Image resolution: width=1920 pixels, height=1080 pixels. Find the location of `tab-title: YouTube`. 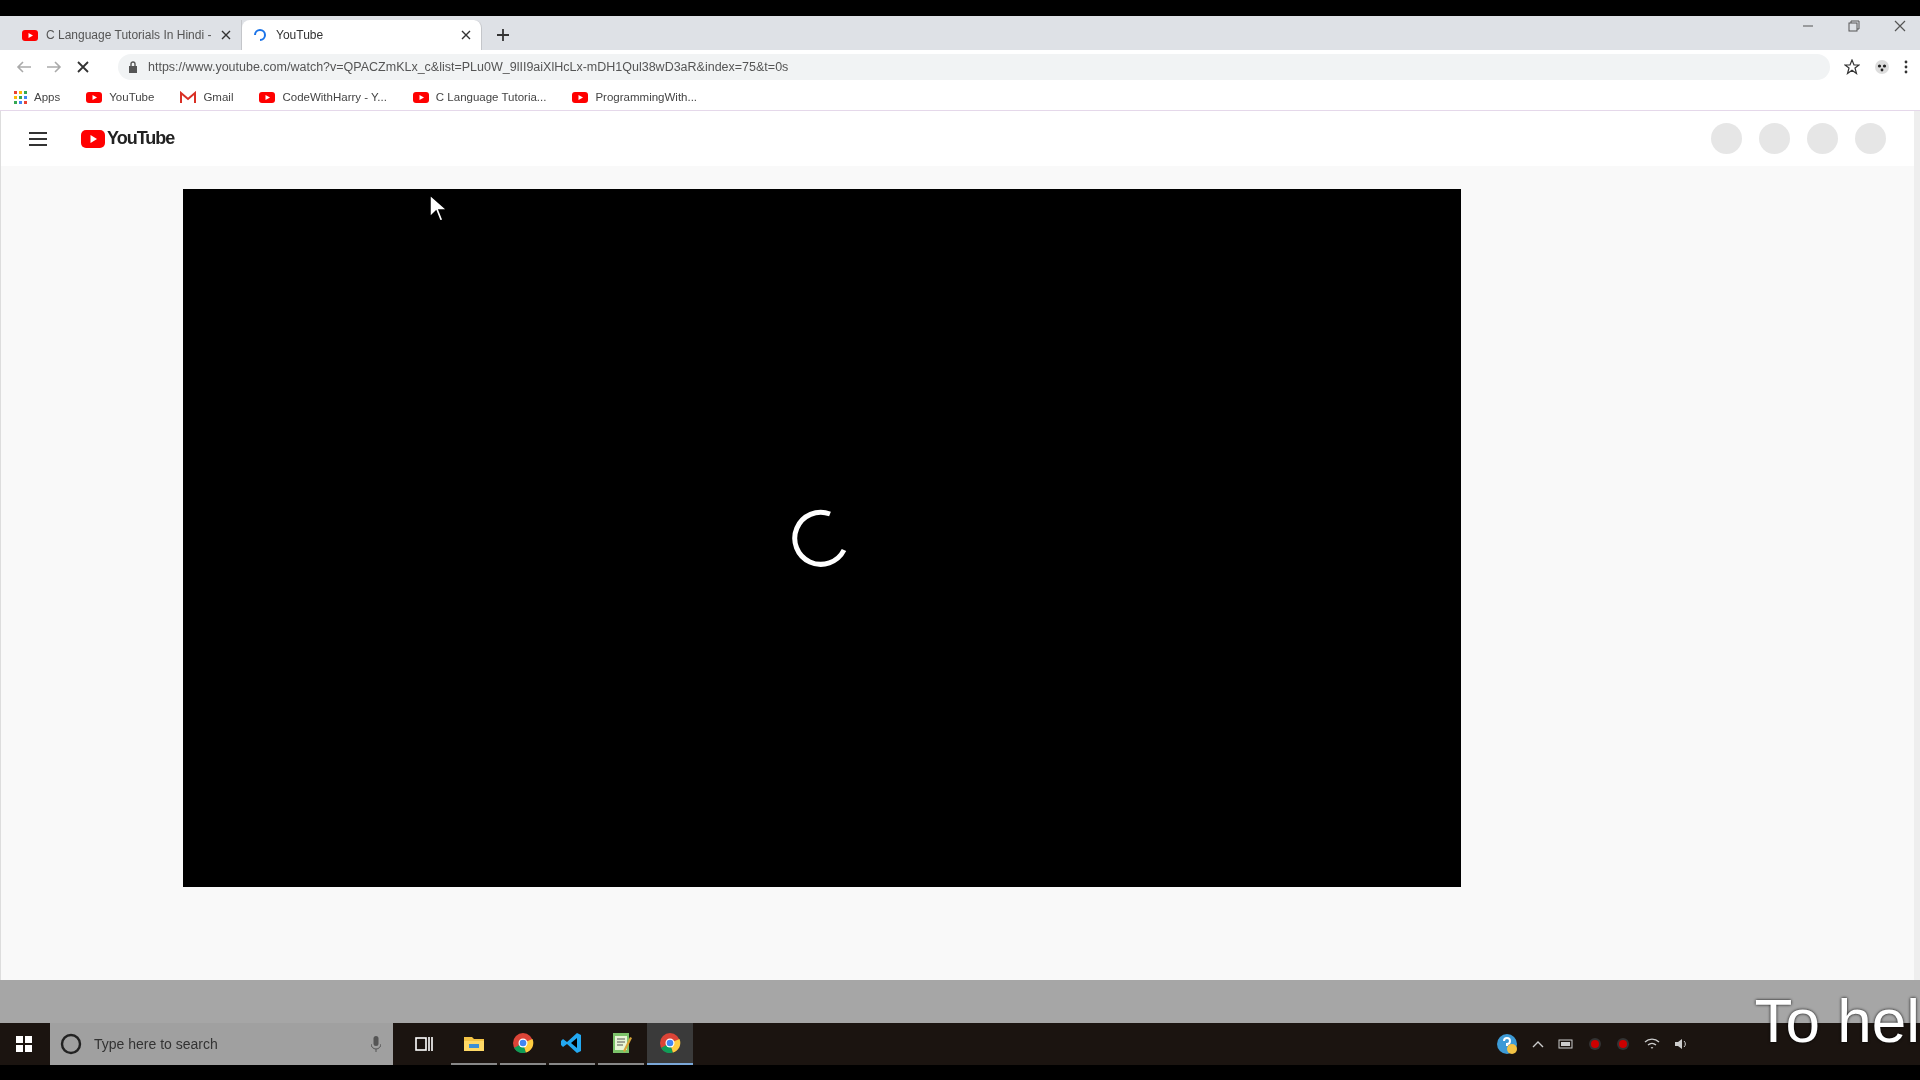

tab-title: YouTube is located at coordinates (300, 35).